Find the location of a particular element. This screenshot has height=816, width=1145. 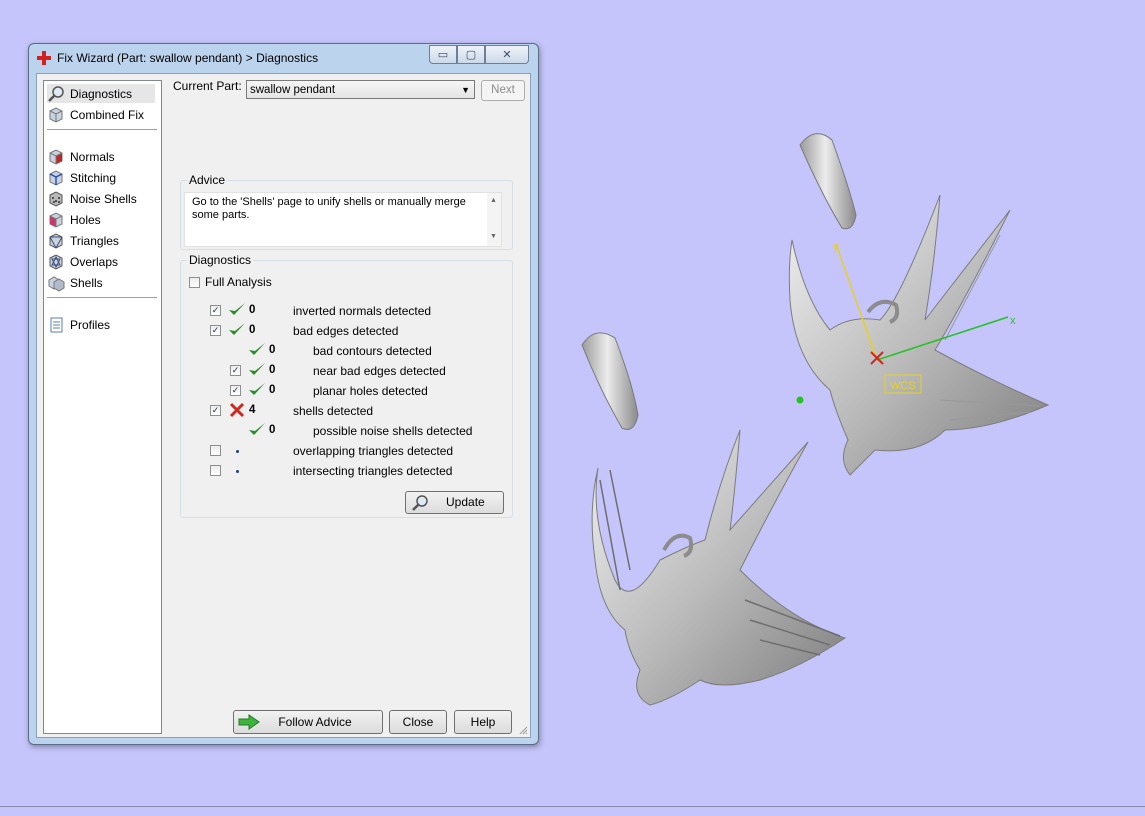

row-text: shells detected is located at coordinates (333, 411).